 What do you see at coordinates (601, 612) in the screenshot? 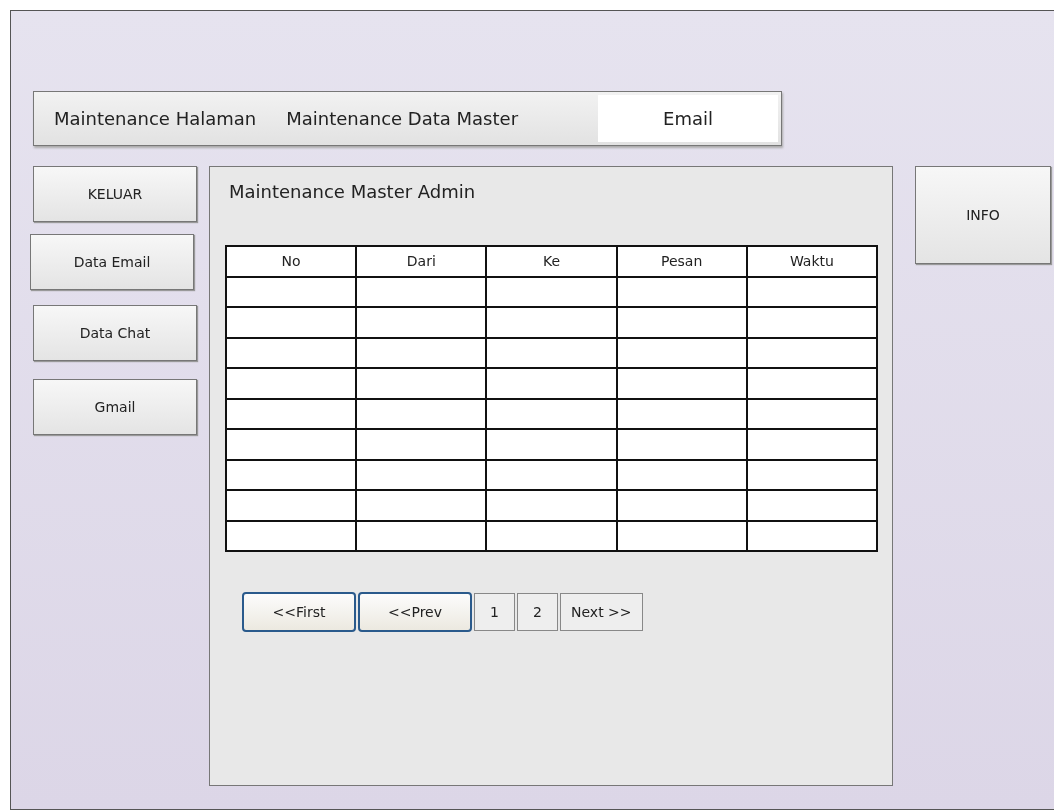
I see `pagination-button: Next >>` at bounding box center [601, 612].